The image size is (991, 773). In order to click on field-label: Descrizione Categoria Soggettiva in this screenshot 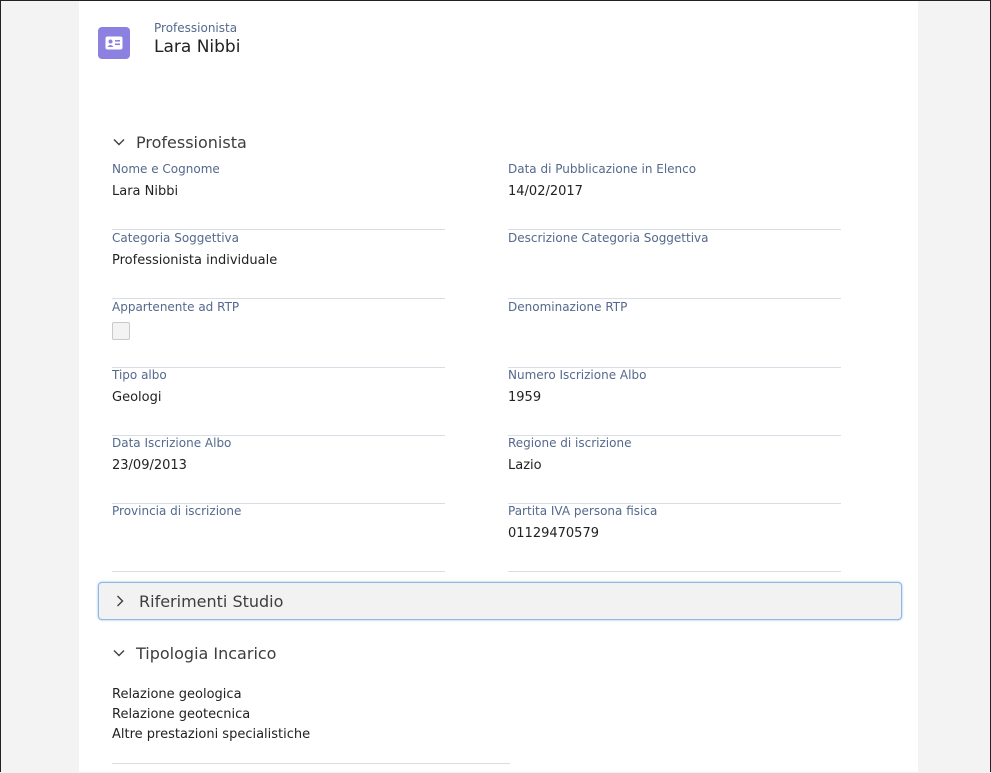, I will do `click(608, 238)`.